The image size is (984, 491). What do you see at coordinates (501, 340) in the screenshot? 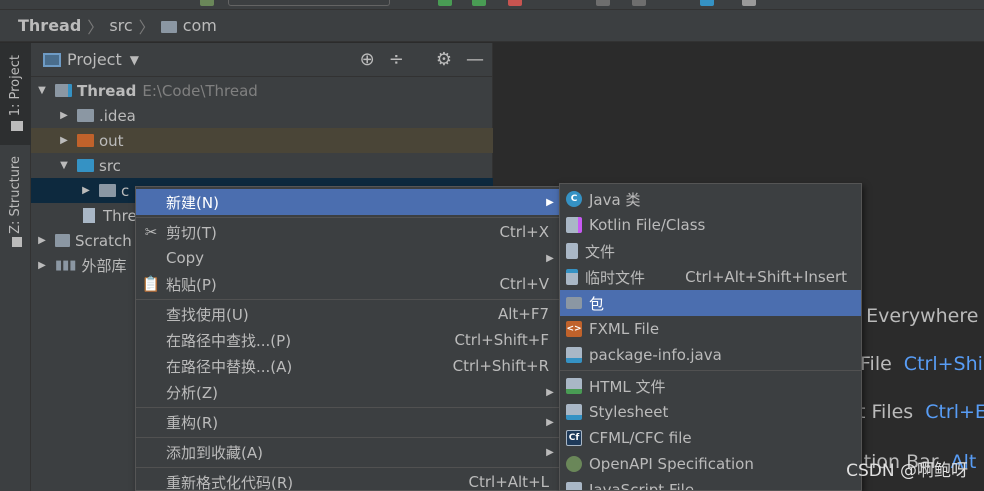
I see `menu-item-shortcut: Ctrl+Shift+F` at bounding box center [501, 340].